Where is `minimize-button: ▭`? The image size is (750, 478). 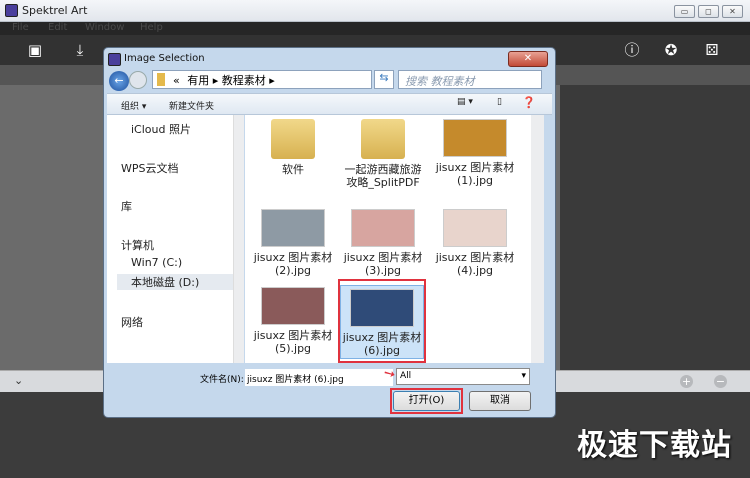
minimize-button: ▭ is located at coordinates (684, 11).